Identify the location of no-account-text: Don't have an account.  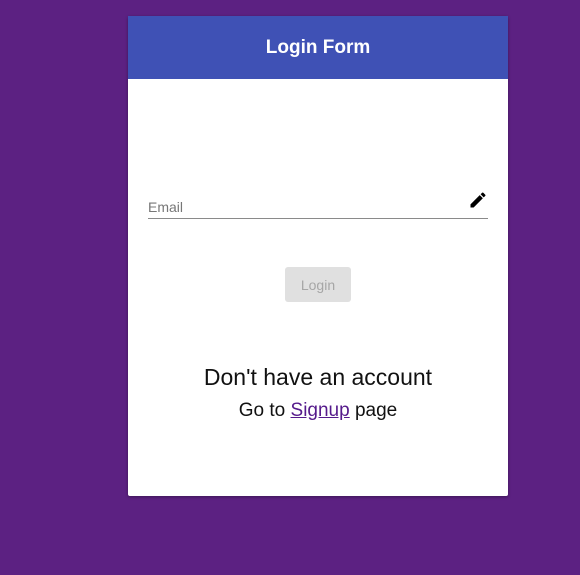
(318, 377).